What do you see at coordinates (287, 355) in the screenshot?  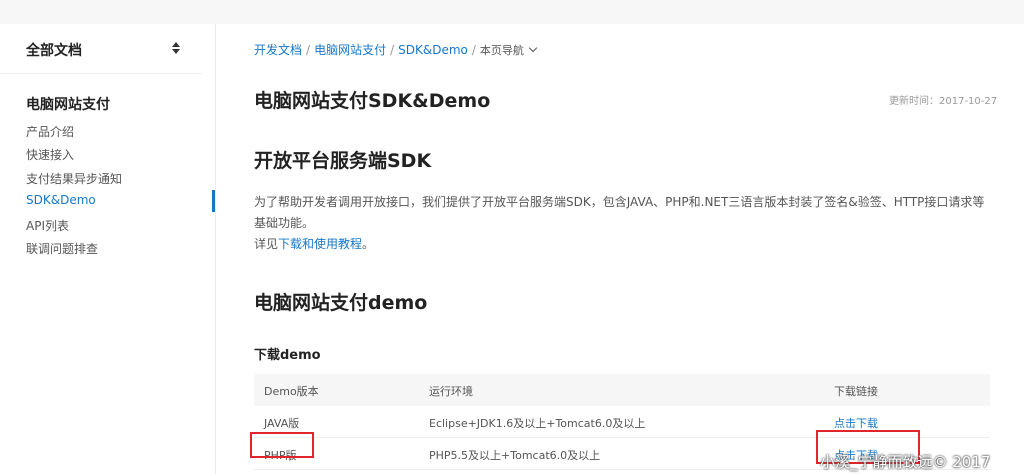 I see `download-demo-heading: 下载demo` at bounding box center [287, 355].